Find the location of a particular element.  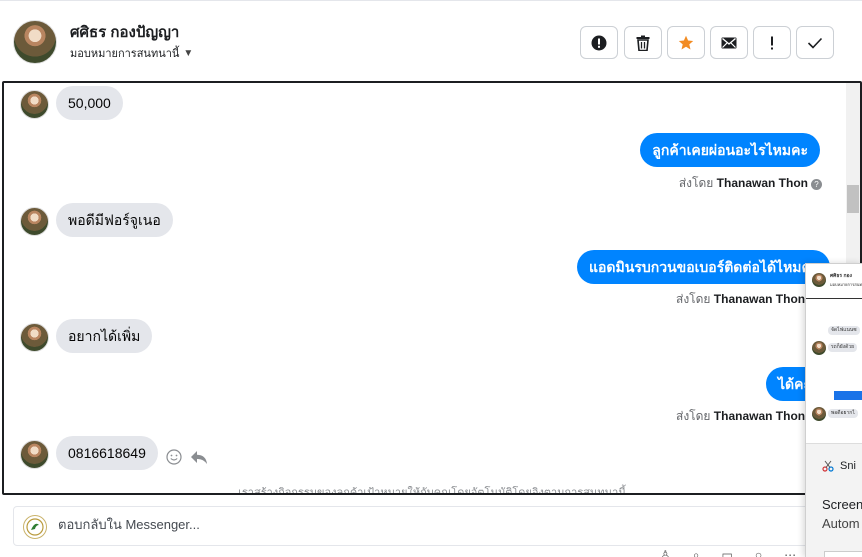

spam-button is located at coordinates (599, 42).